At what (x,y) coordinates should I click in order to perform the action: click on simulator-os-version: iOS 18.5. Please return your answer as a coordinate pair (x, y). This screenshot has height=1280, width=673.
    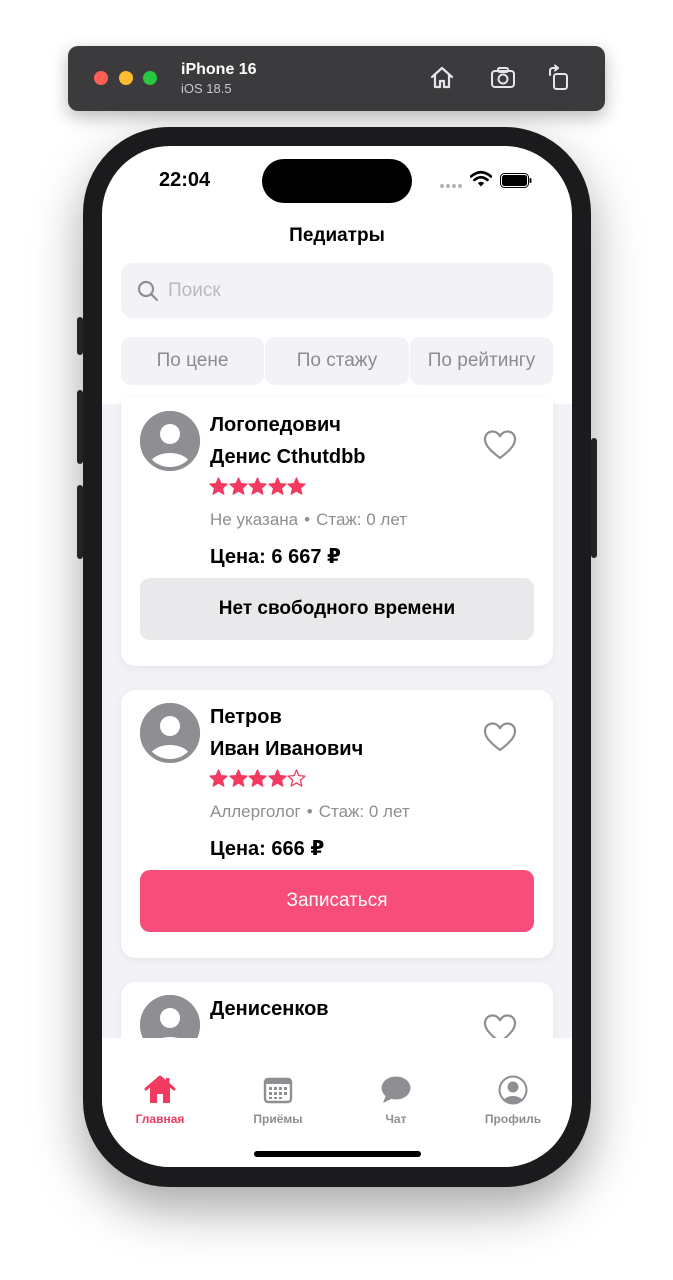
    Looking at the image, I should click on (206, 88).